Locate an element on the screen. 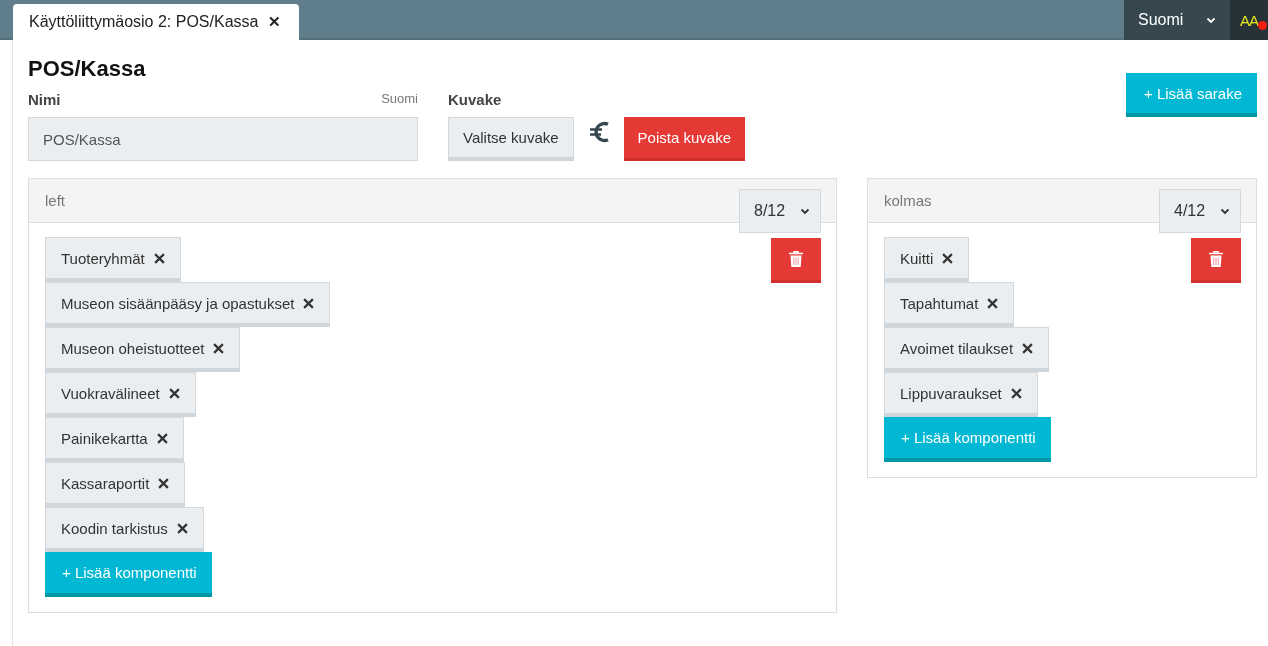 Image resolution: width=1268 pixels, height=646 pixels. language-dropdown: Suomi is located at coordinates (1177, 20).